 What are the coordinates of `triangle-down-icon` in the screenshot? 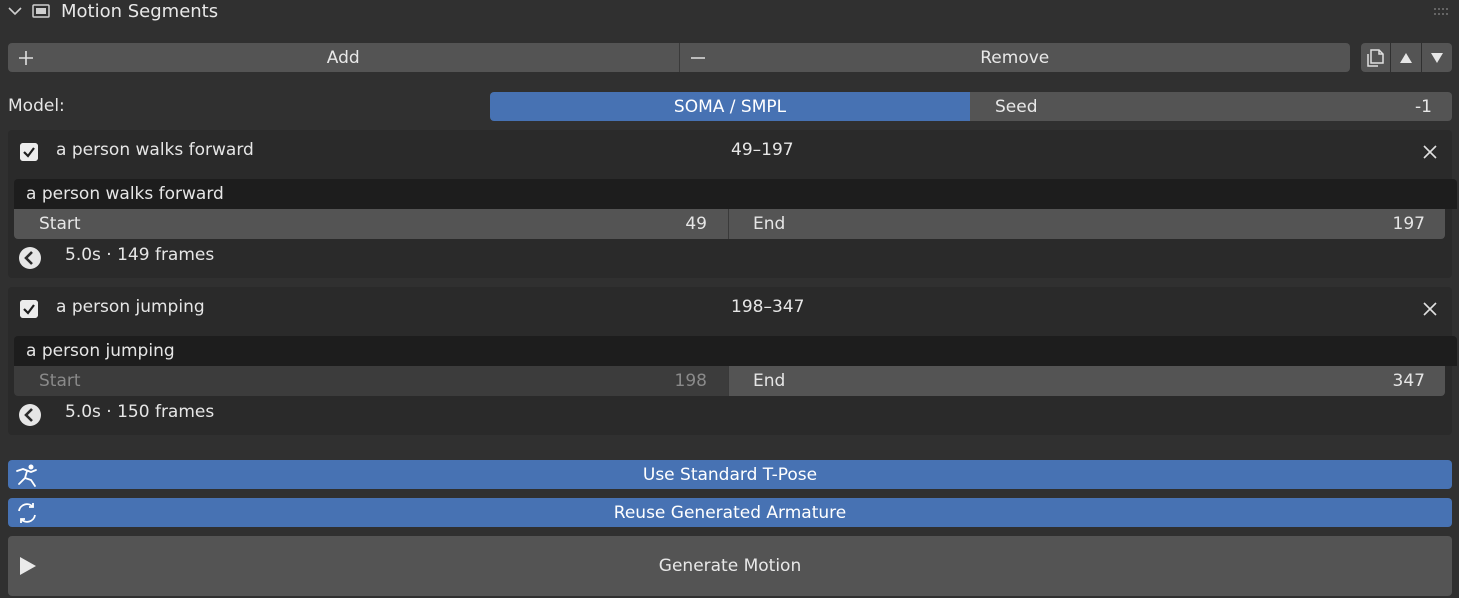 It's located at (1437, 57).